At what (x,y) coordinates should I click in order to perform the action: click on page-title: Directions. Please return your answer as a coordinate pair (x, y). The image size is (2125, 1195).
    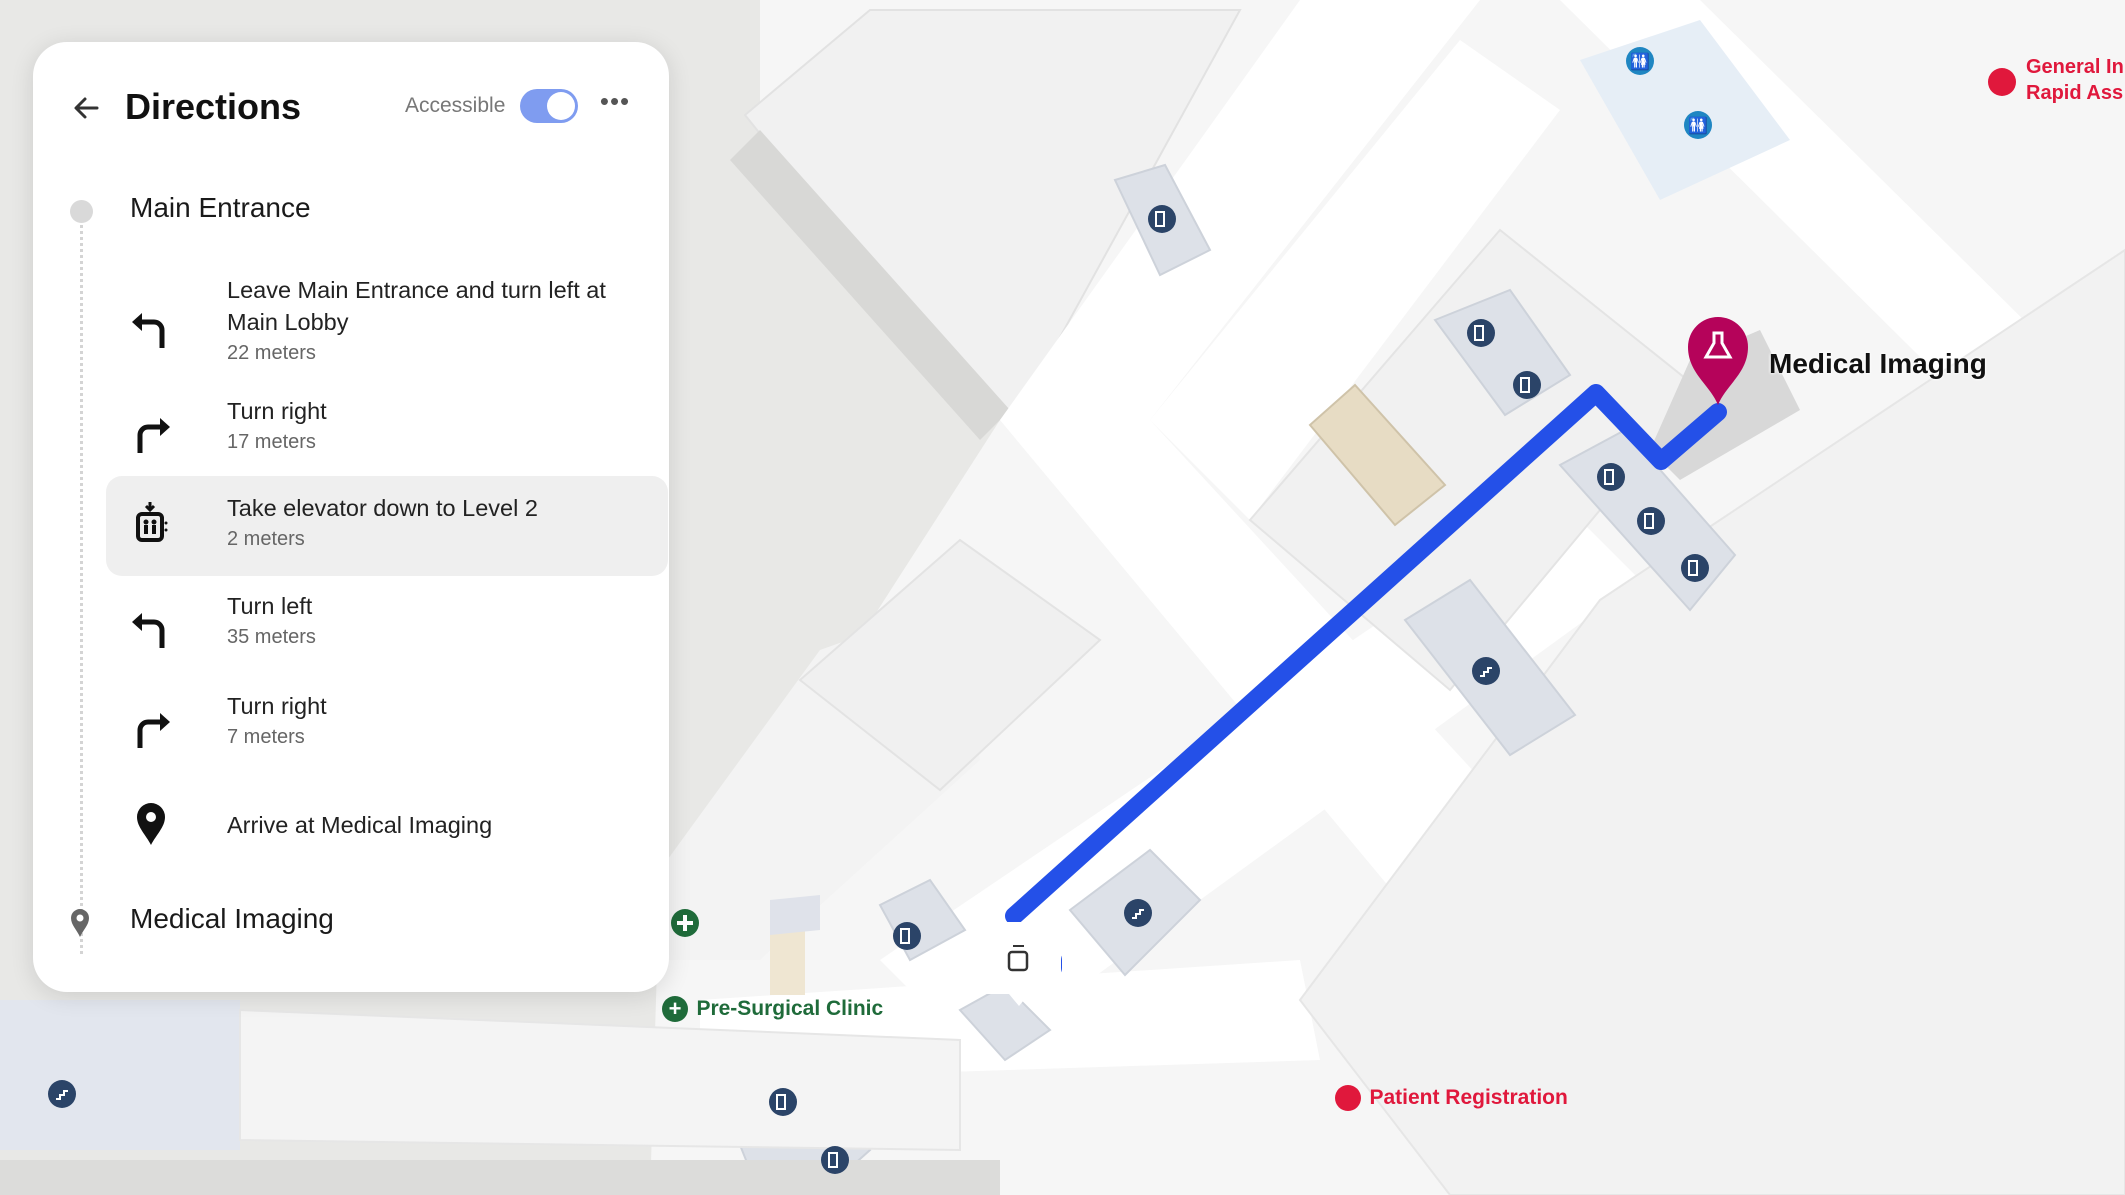
    Looking at the image, I should click on (213, 106).